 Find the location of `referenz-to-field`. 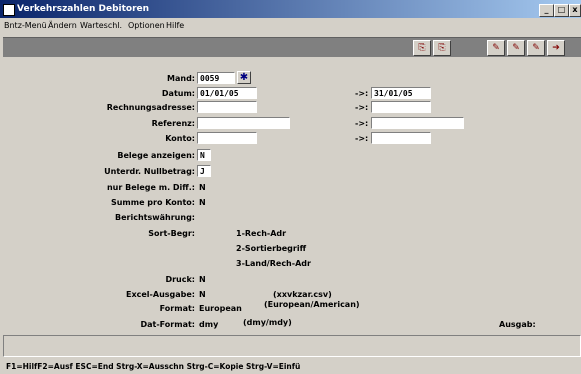

referenz-to-field is located at coordinates (417, 123).